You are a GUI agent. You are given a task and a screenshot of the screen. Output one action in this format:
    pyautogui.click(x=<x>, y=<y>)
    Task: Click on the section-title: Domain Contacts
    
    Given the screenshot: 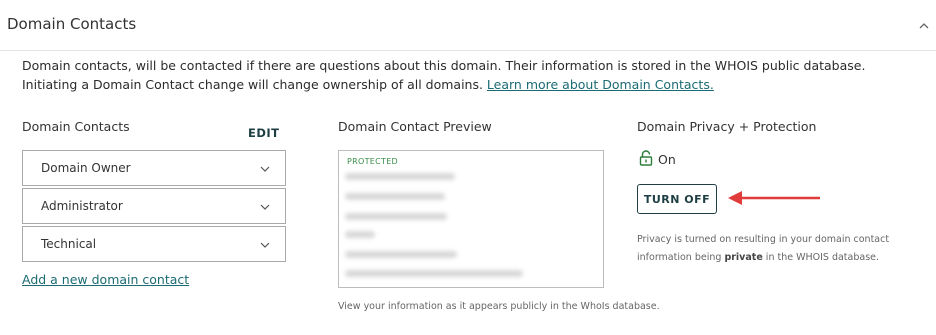 What is the action you would take?
    pyautogui.click(x=72, y=24)
    